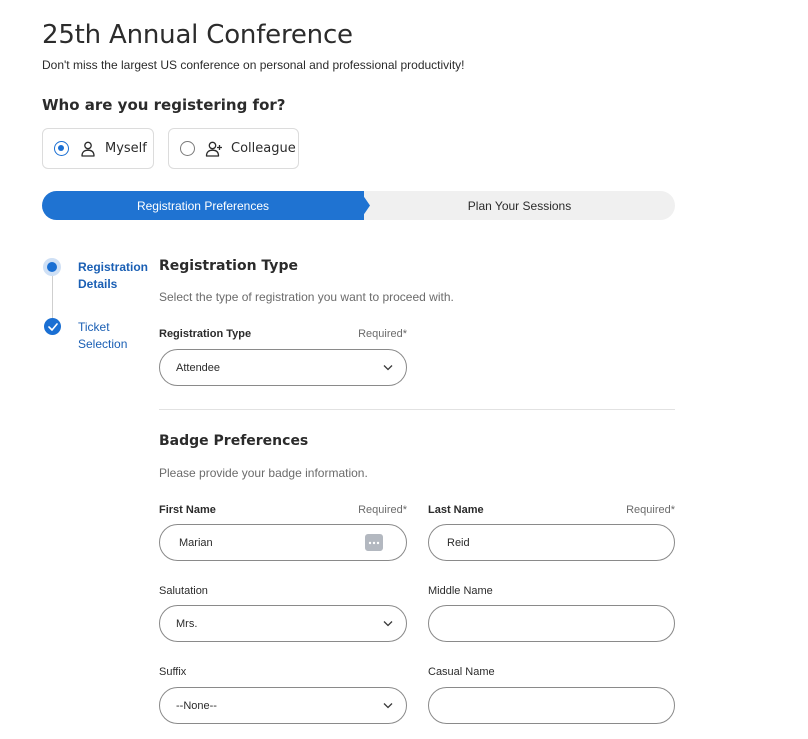 The image size is (808, 739). What do you see at coordinates (461, 672) in the screenshot?
I see `casual-name-label: Casual Name` at bounding box center [461, 672].